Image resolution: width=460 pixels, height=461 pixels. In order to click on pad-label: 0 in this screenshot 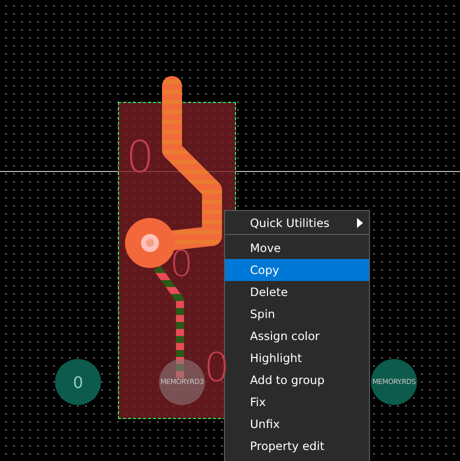, I will do `click(78, 382)`.